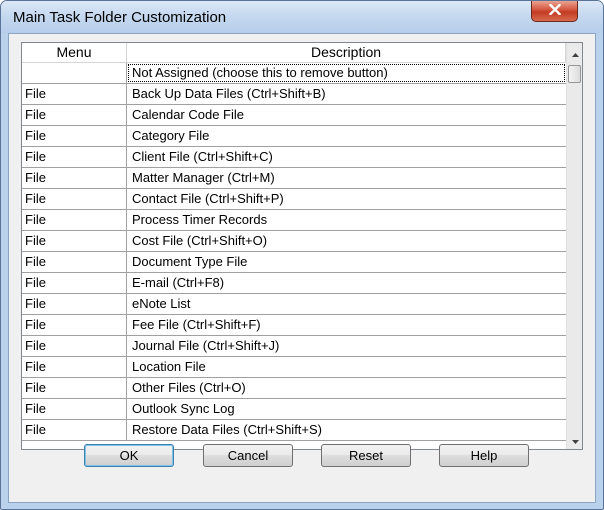 This screenshot has height=510, width=604. I want to click on description-cell: Outlook Sync Log, so click(183, 408).